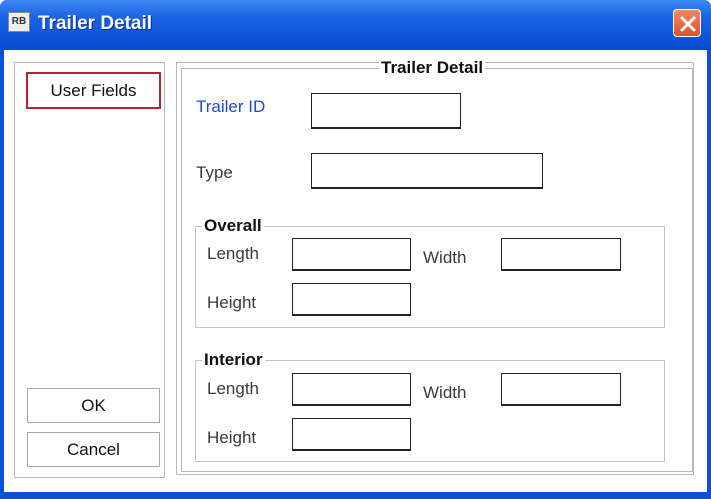 The width and height of the screenshot is (711, 499). What do you see at coordinates (233, 388) in the screenshot?
I see `interior-length-label: Length` at bounding box center [233, 388].